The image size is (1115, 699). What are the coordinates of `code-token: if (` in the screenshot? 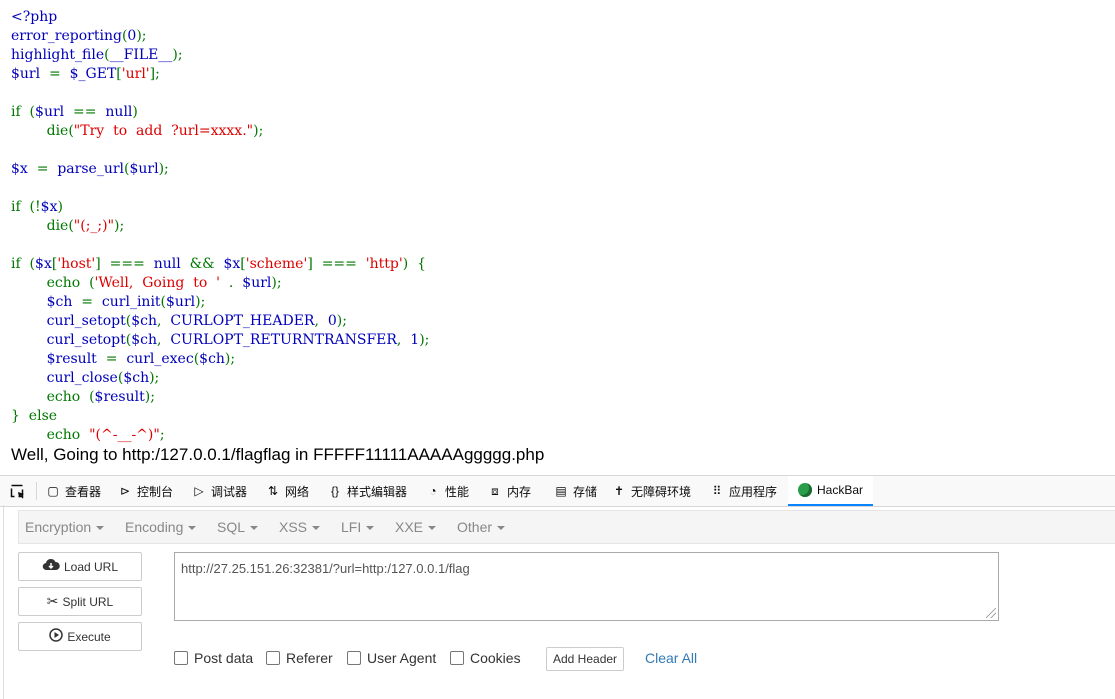 It's located at (23, 264).